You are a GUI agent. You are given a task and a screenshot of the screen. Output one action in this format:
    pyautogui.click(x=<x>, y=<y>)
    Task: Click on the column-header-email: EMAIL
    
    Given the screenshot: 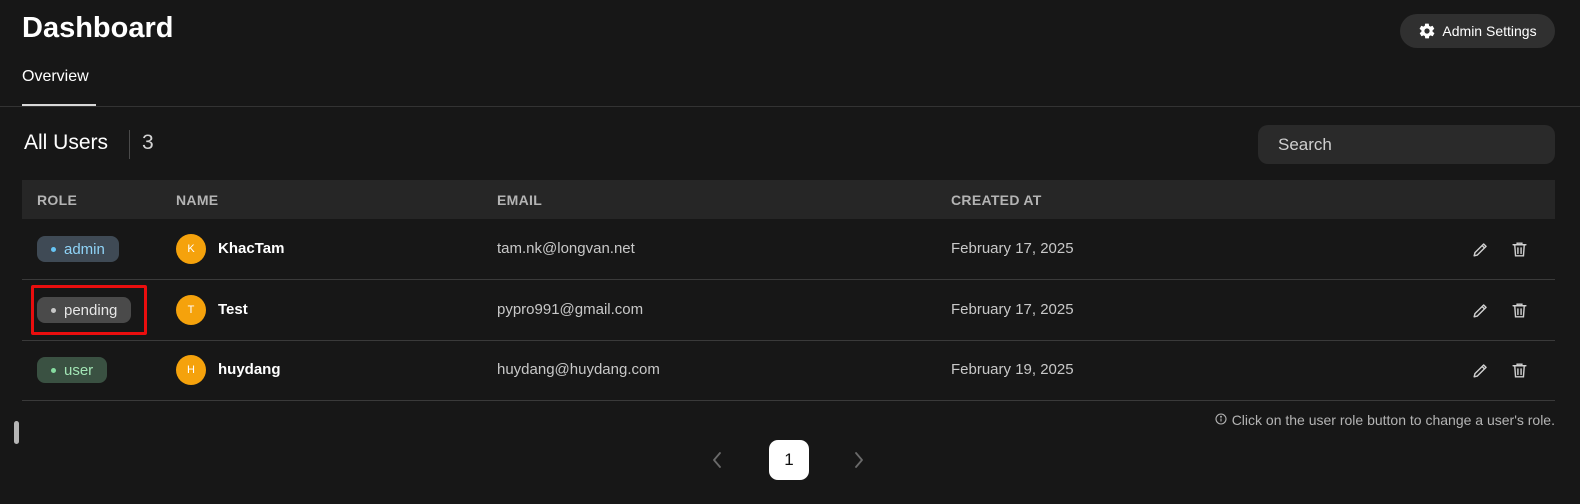 What is the action you would take?
    pyautogui.click(x=520, y=200)
    